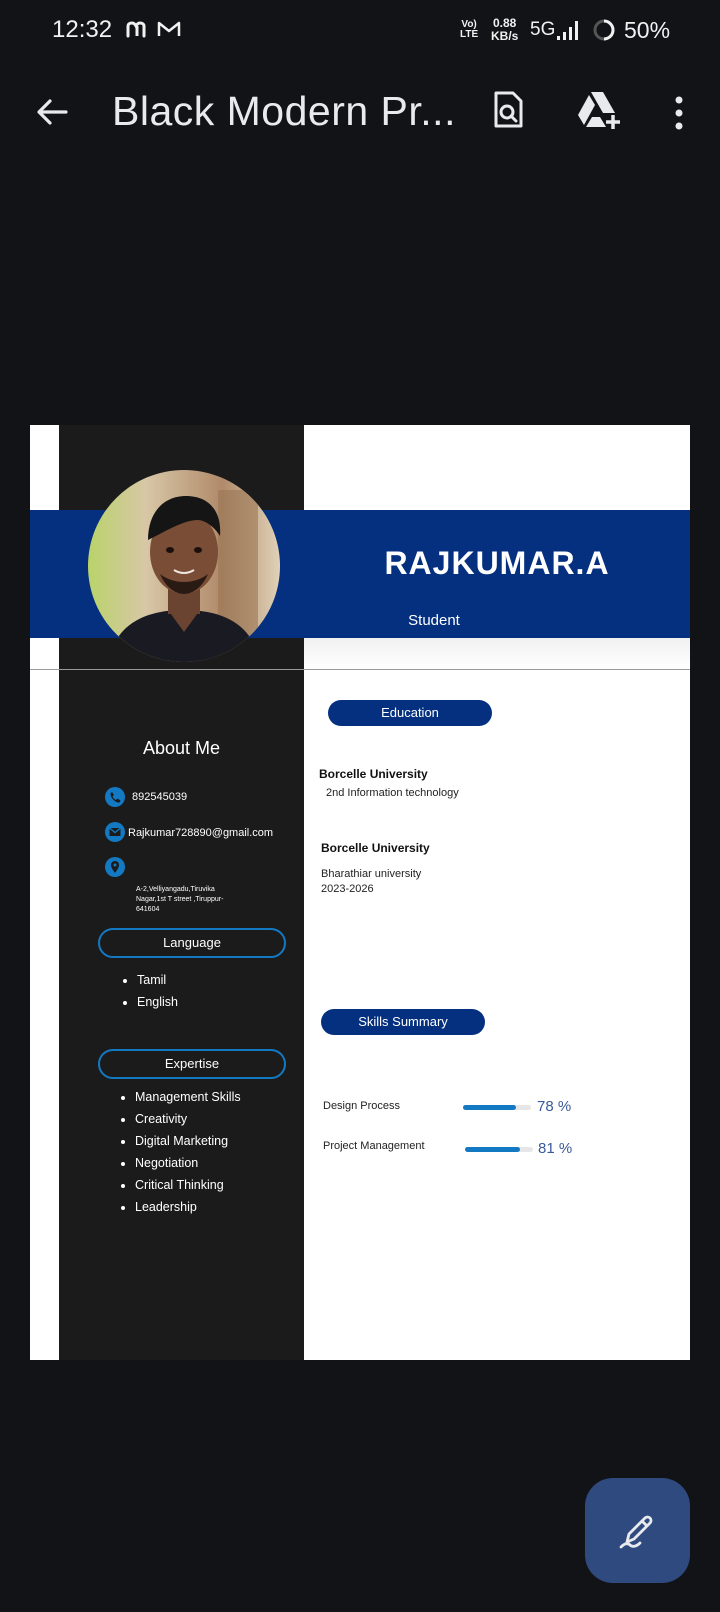 The height and width of the screenshot is (1612, 720). What do you see at coordinates (181, 748) in the screenshot?
I see `about-me-heading: About Me` at bounding box center [181, 748].